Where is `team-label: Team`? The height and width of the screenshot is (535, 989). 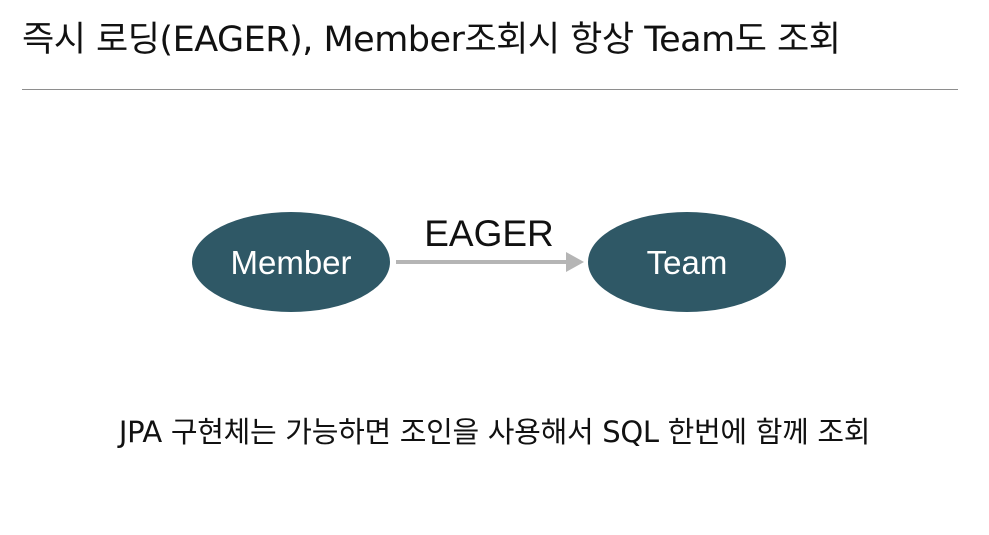 team-label: Team is located at coordinates (687, 262).